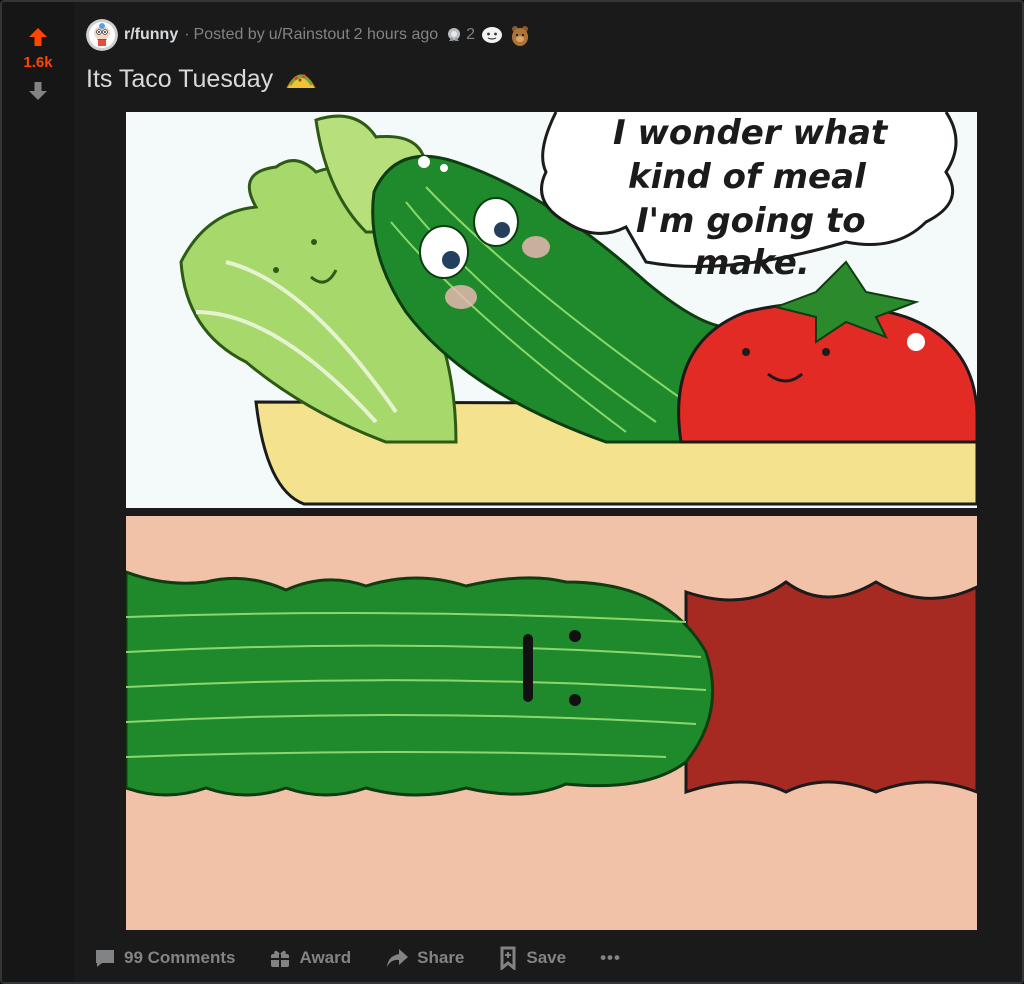  I want to click on posted-by-label: Posted by, so click(229, 34).